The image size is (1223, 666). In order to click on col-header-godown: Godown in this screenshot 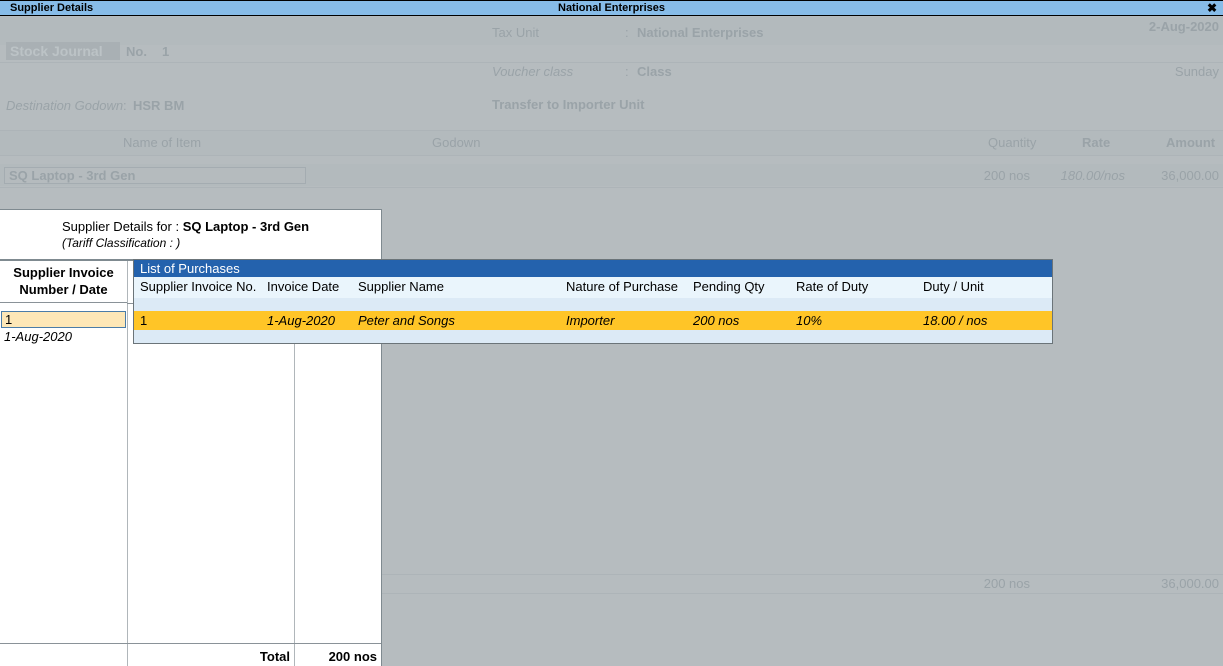, I will do `click(456, 142)`.